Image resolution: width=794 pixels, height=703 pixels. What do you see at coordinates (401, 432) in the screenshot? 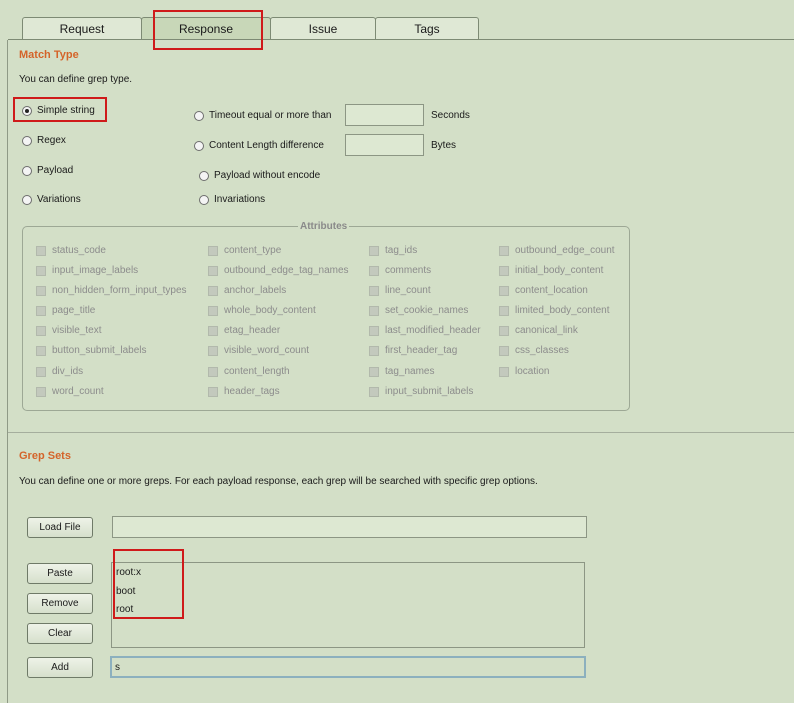
I see `section-divider` at bounding box center [401, 432].